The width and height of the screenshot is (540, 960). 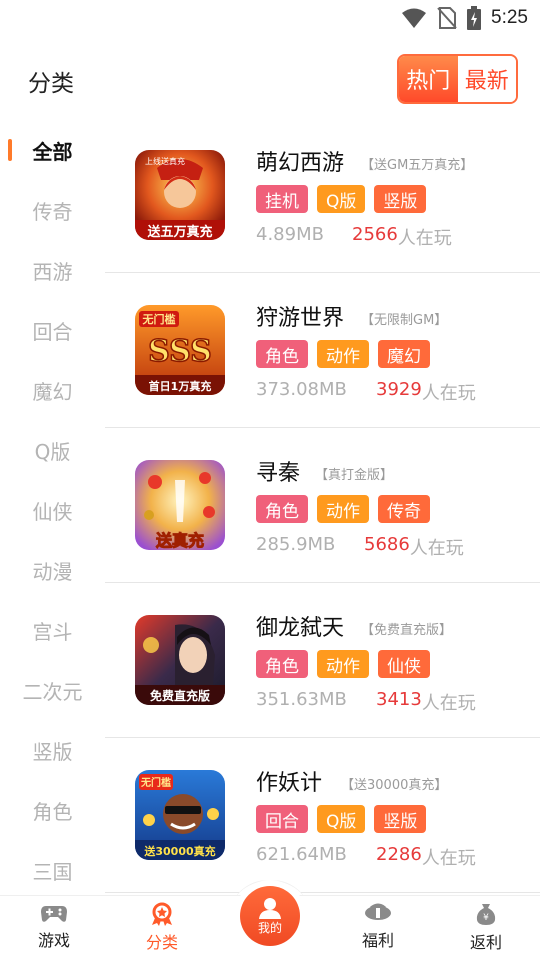 I want to click on tab-mine: 我的, so click(x=270, y=916).